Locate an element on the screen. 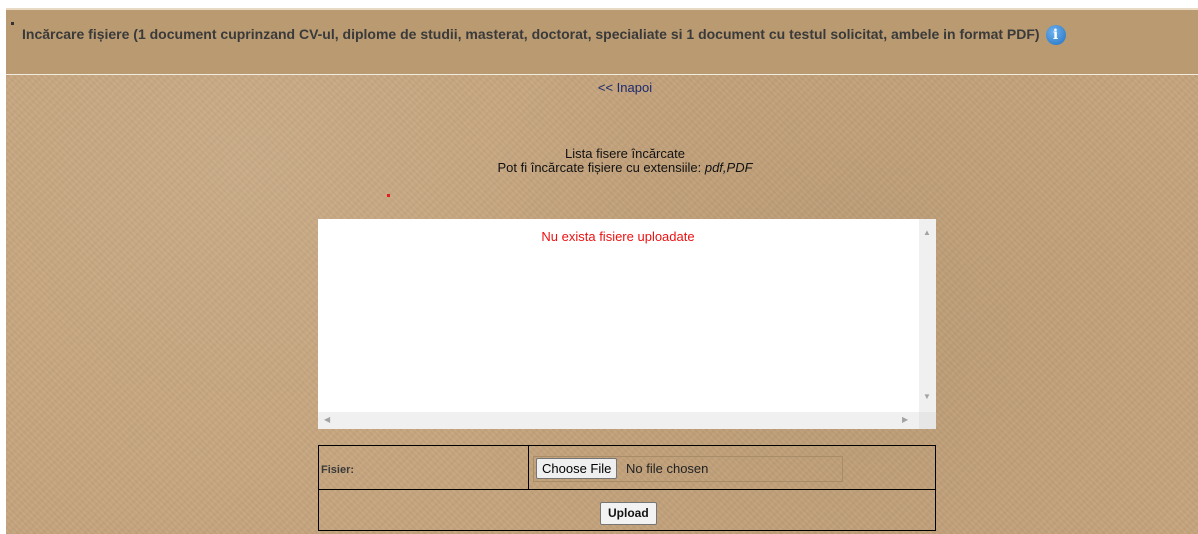 The height and width of the screenshot is (534, 1198). empty-list-message: Nu exista fisiere uploadate is located at coordinates (618, 236).